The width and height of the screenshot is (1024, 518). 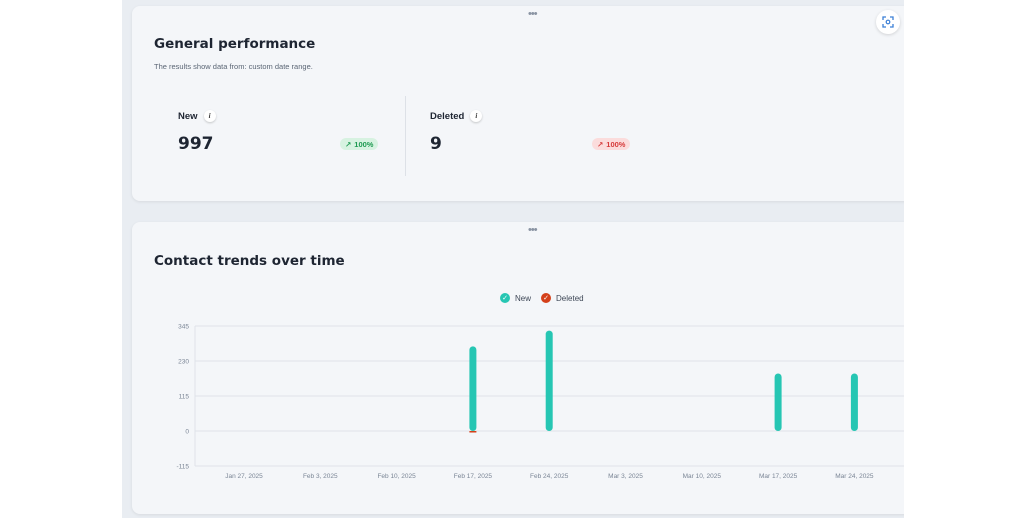 I want to click on y-tick-label: 345, so click(x=183, y=327).